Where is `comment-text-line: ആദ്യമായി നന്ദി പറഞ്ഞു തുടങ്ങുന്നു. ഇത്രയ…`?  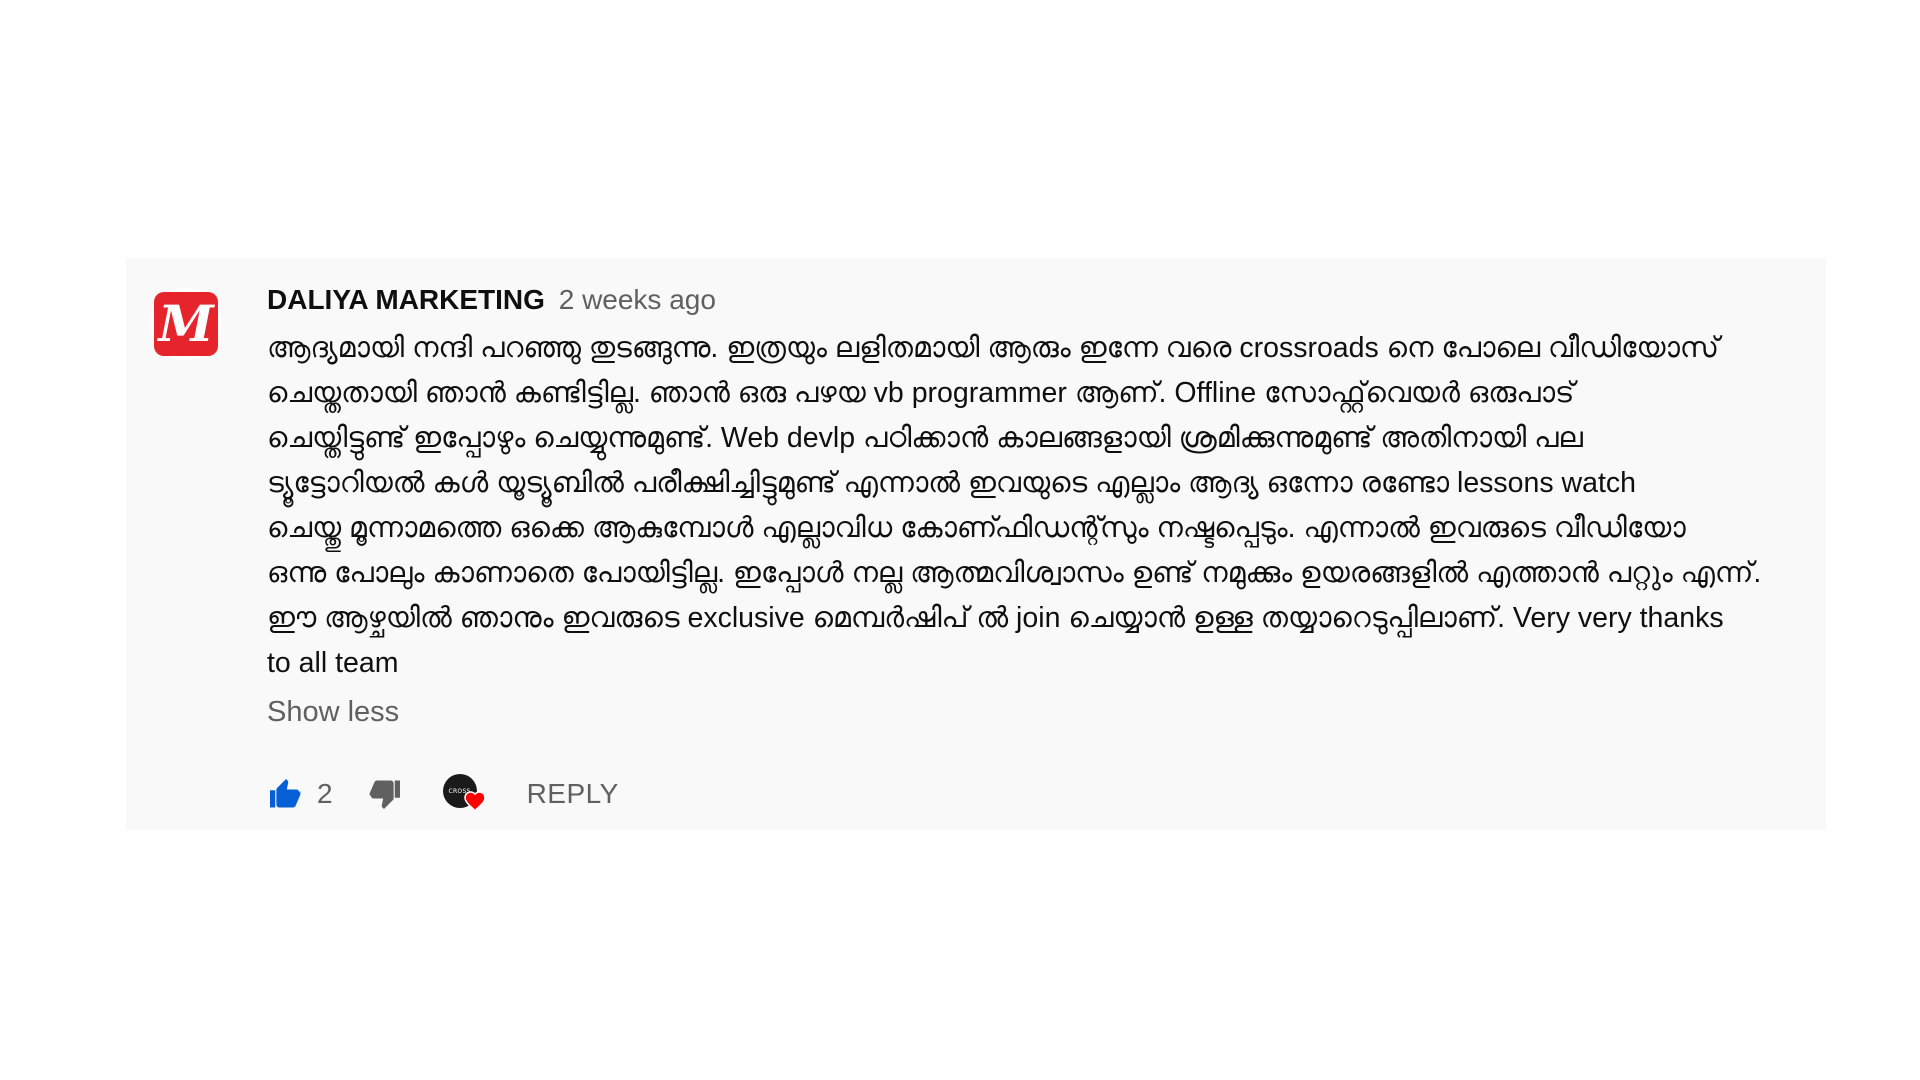
comment-text-line: ആദ്യമായി നന്ദി പറഞ്ഞു തുടങ്ങുന്നു. ഇത്രയ… is located at coordinates (993, 348).